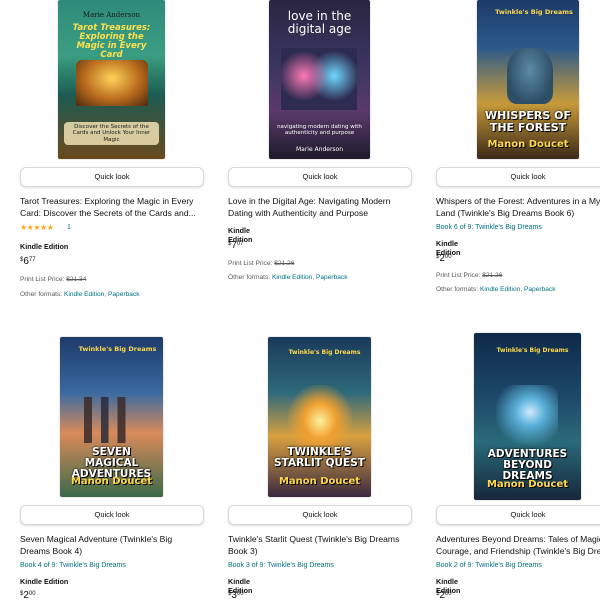 Image resolution: width=600 pixels, height=601 pixels. What do you see at coordinates (489, 565) in the screenshot?
I see `series-link: Book 2 of 9: Twinkle's Big Dreams` at bounding box center [489, 565].